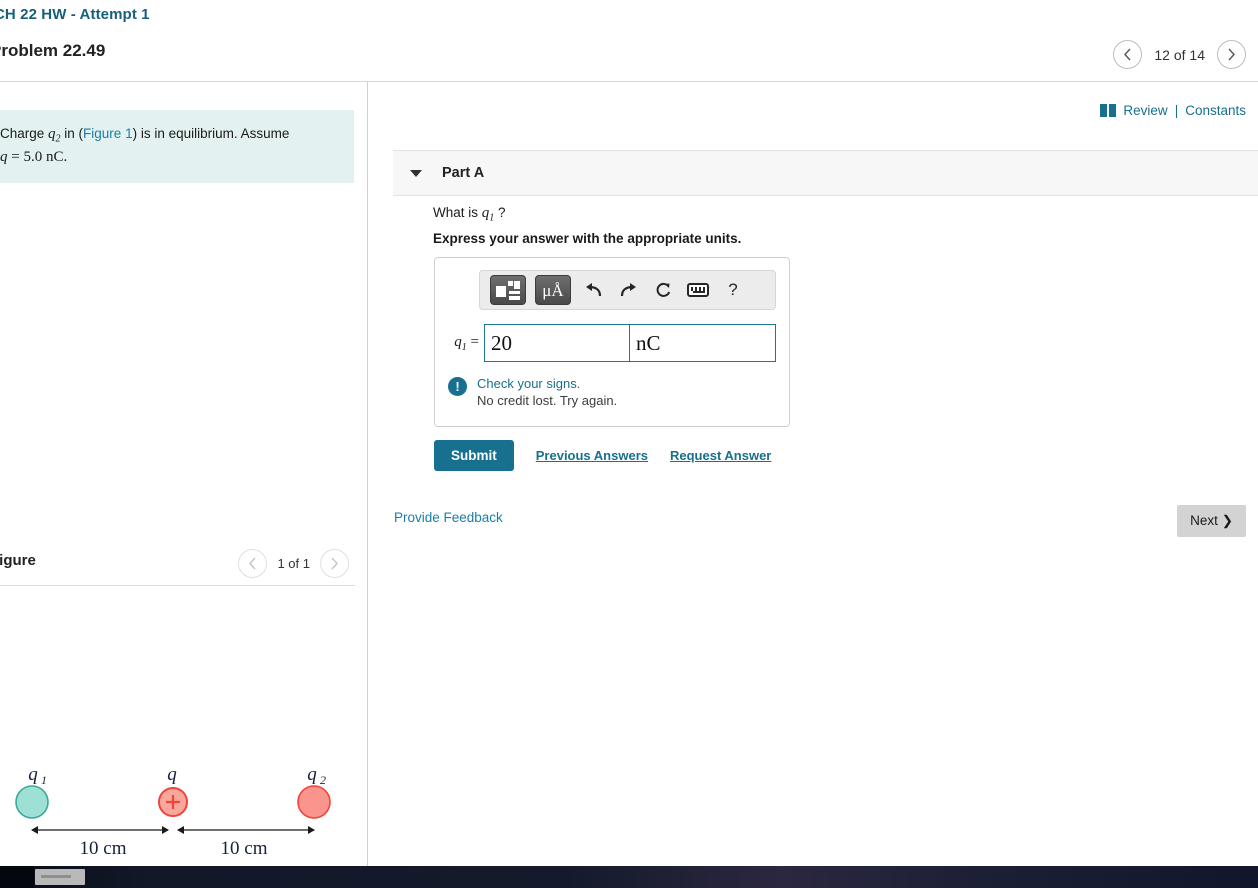 This screenshot has width=1258, height=888. I want to click on submit-button: Submit, so click(474, 455).